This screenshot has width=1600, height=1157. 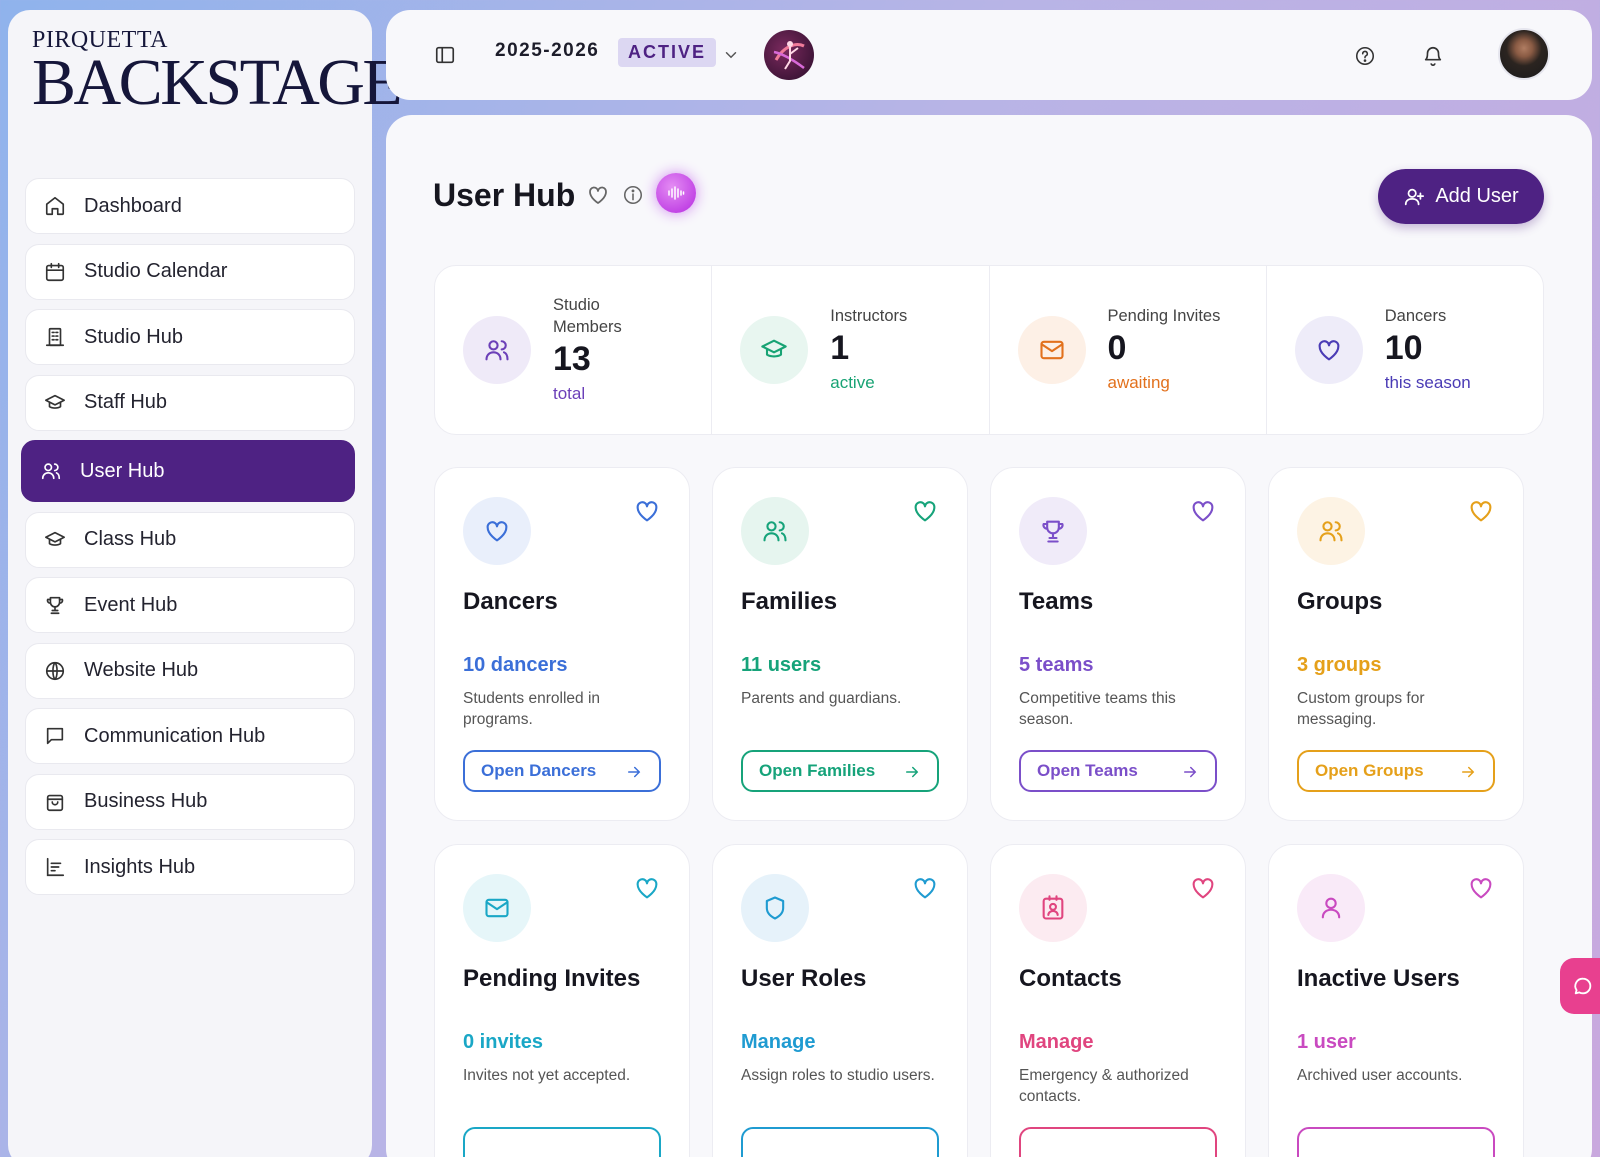 What do you see at coordinates (1339, 665) in the screenshot?
I see `card-count: 3 groups` at bounding box center [1339, 665].